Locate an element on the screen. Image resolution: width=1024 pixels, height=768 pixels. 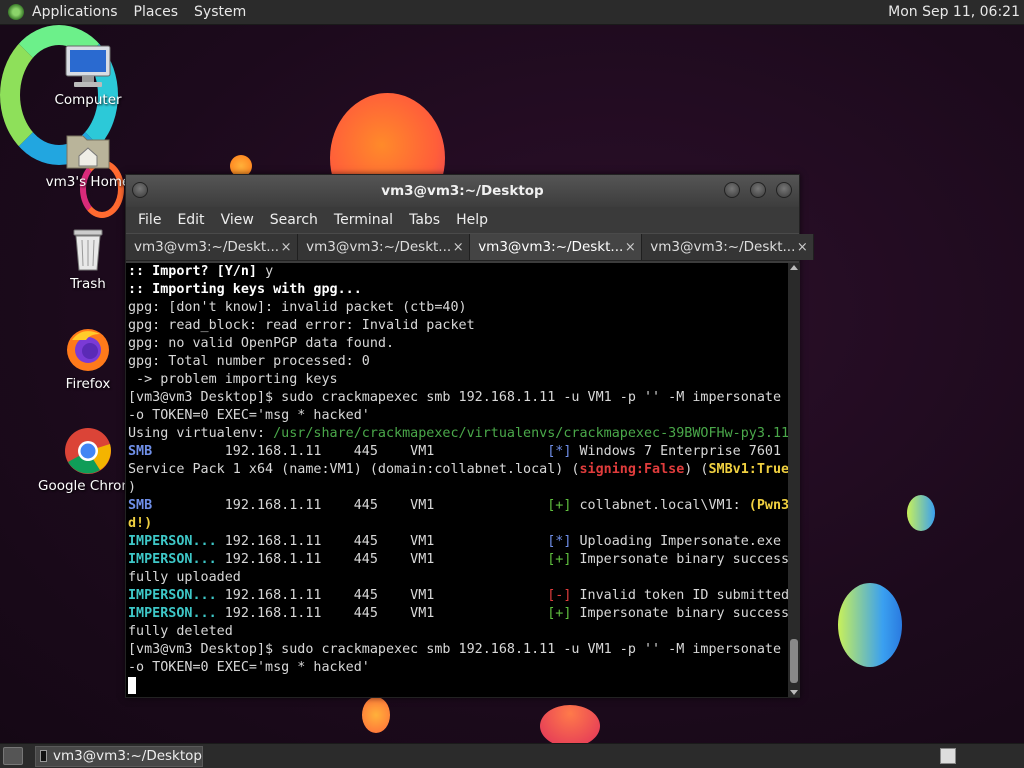
scrollbar-thumb is located at coordinates (794, 661).